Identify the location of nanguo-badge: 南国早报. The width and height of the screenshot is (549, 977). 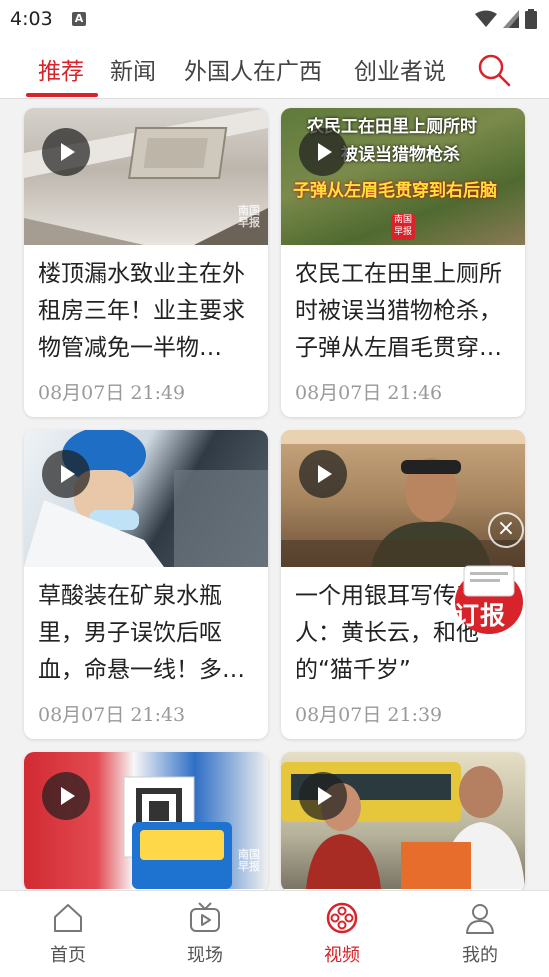
(403, 227).